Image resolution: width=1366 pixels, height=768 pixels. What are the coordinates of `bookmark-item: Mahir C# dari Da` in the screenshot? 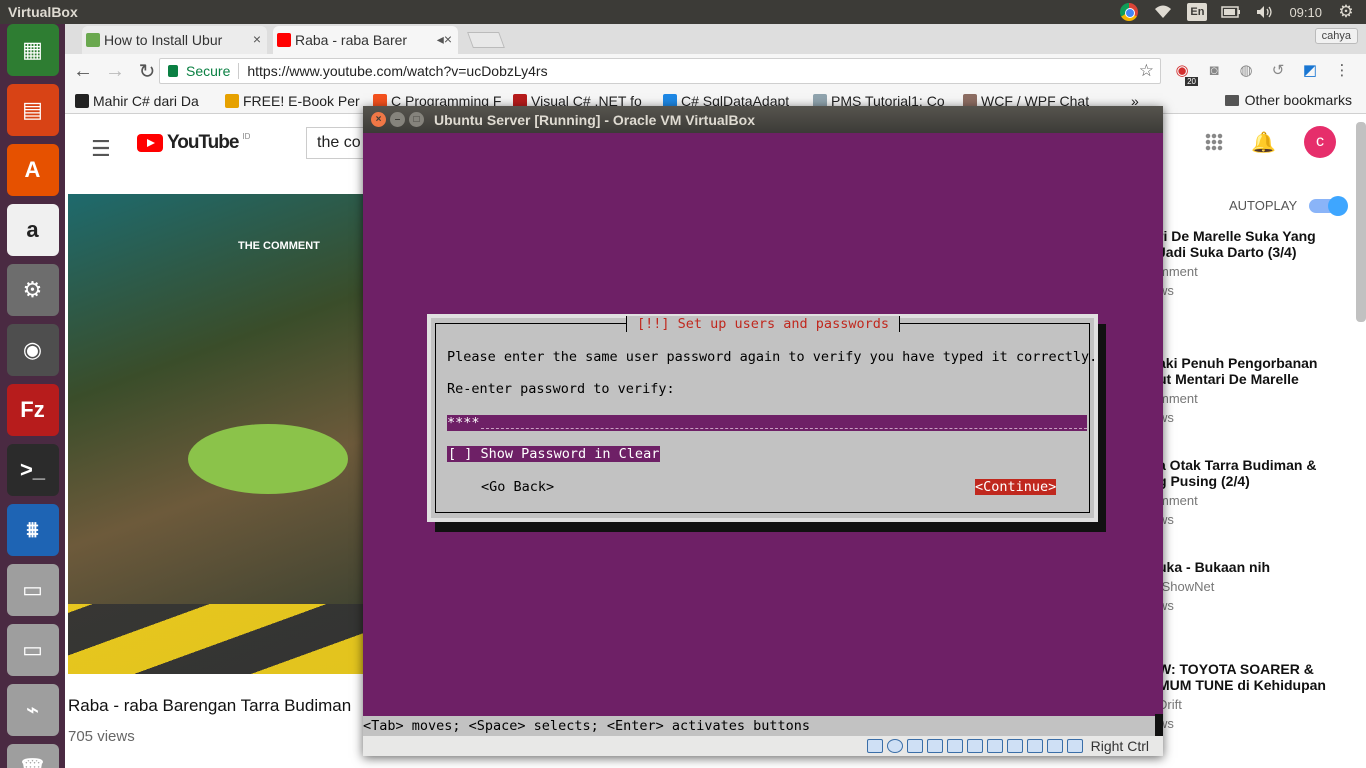 It's located at (145, 101).